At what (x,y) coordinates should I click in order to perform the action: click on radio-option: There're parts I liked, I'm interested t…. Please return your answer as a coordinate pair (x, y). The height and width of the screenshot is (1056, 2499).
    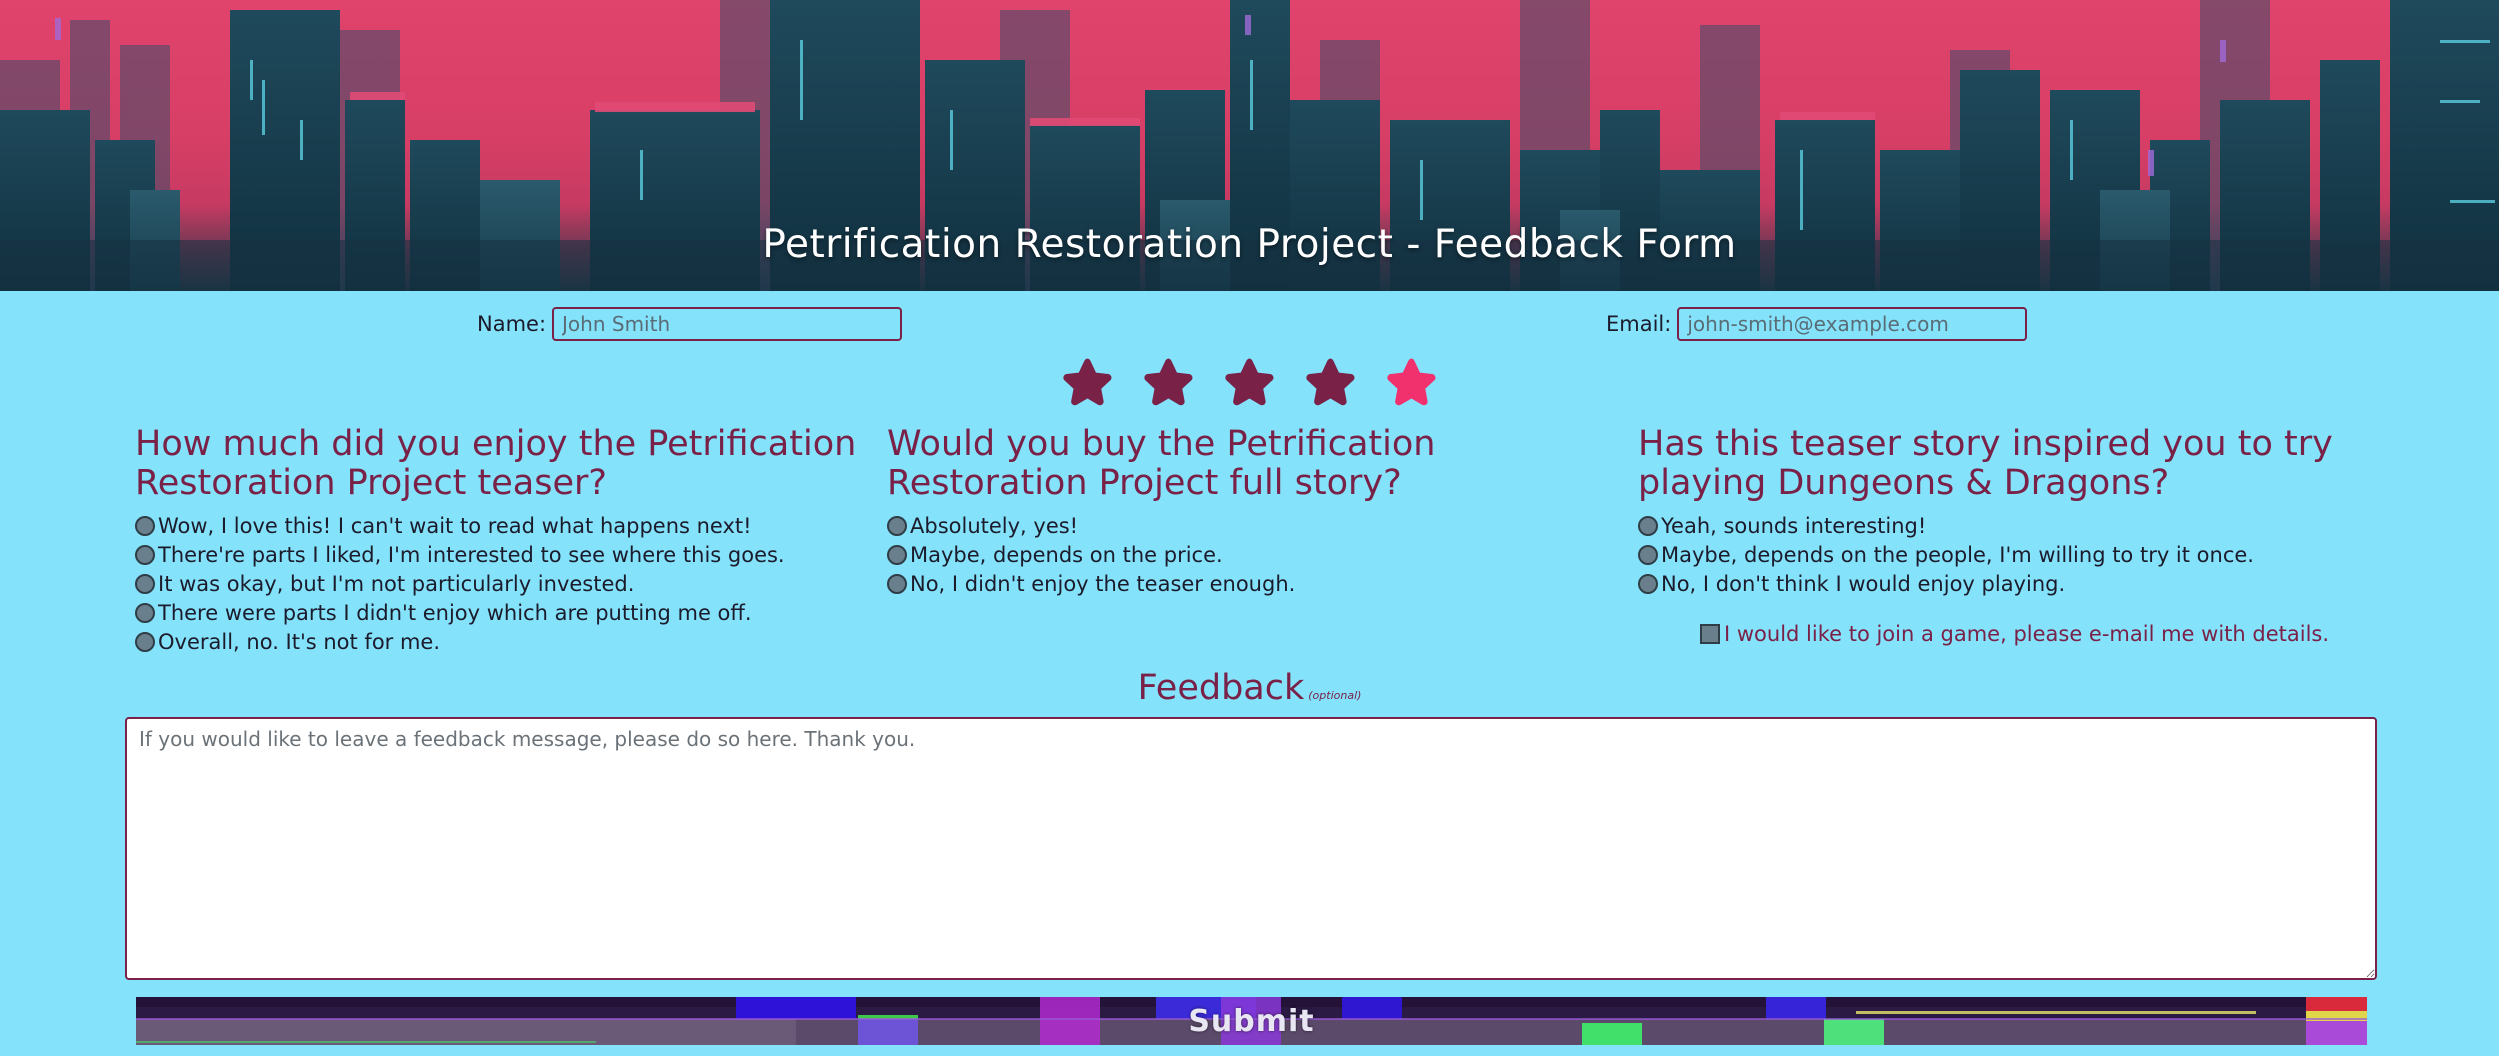
    Looking at the image, I should click on (505, 554).